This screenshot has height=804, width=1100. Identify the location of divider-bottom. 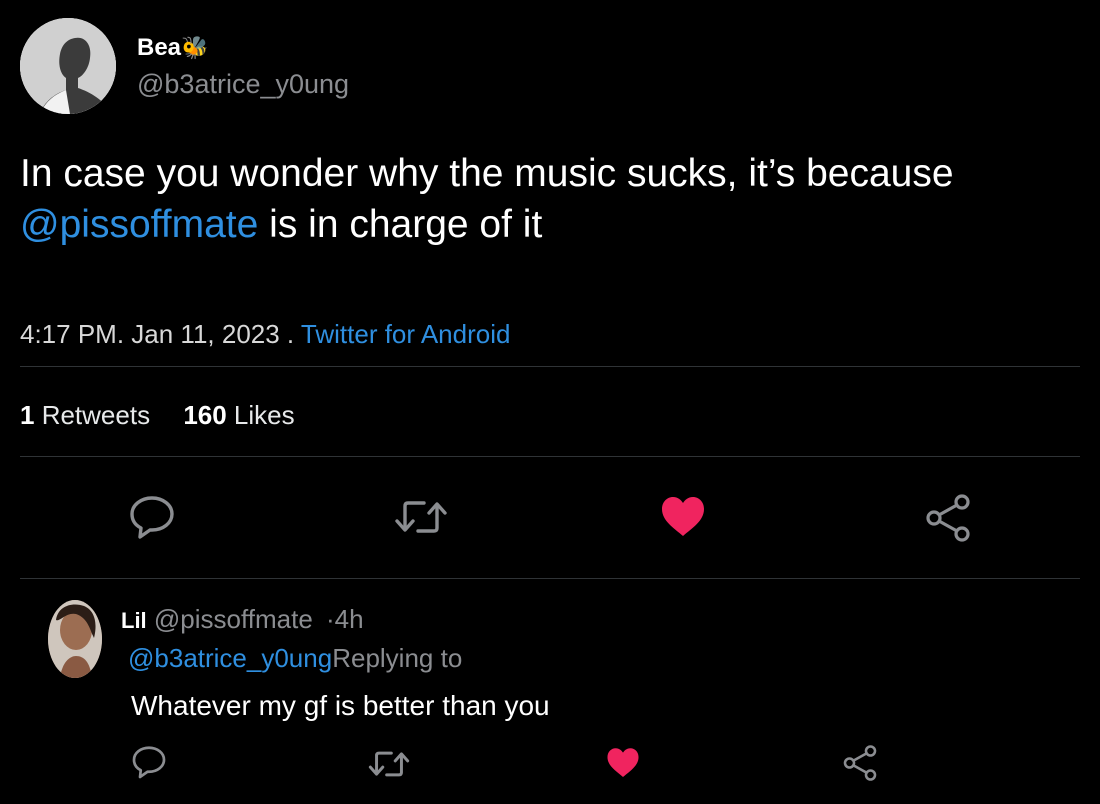
(550, 578).